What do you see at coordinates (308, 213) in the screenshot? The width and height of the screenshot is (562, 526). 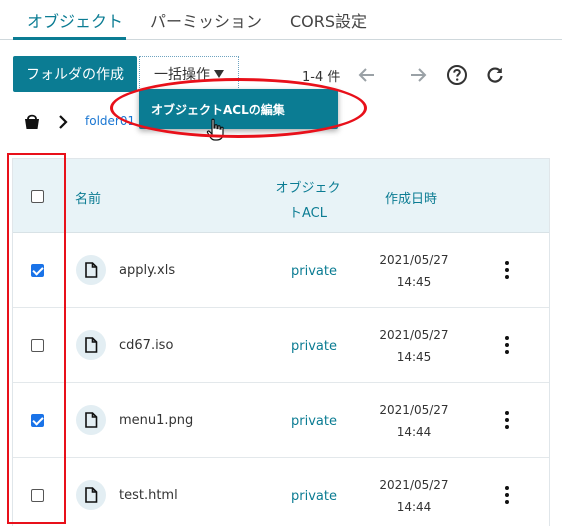 I see `header-object-acl-line2: トACL` at bounding box center [308, 213].